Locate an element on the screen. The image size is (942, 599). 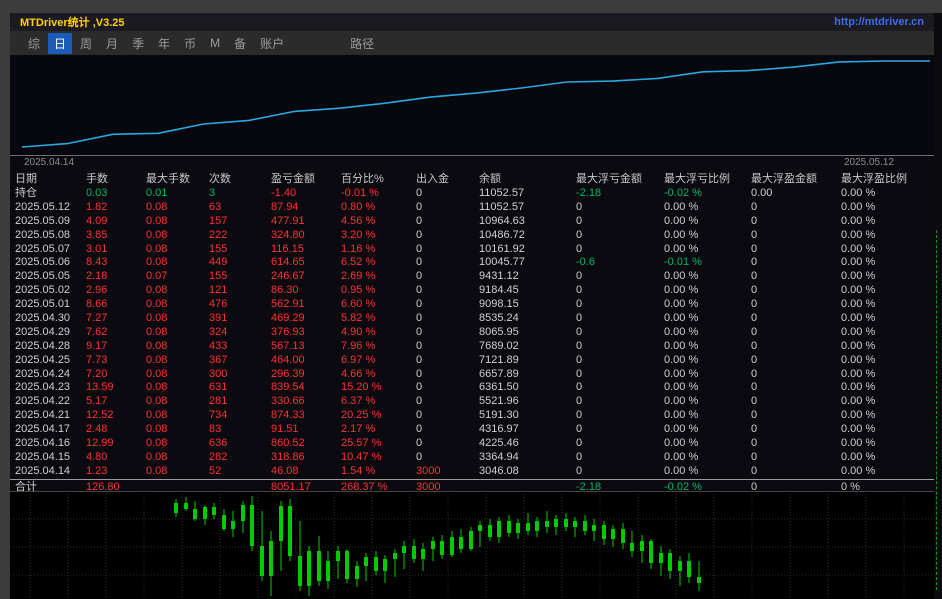
table-cell: 4.09 is located at coordinates (97, 220).